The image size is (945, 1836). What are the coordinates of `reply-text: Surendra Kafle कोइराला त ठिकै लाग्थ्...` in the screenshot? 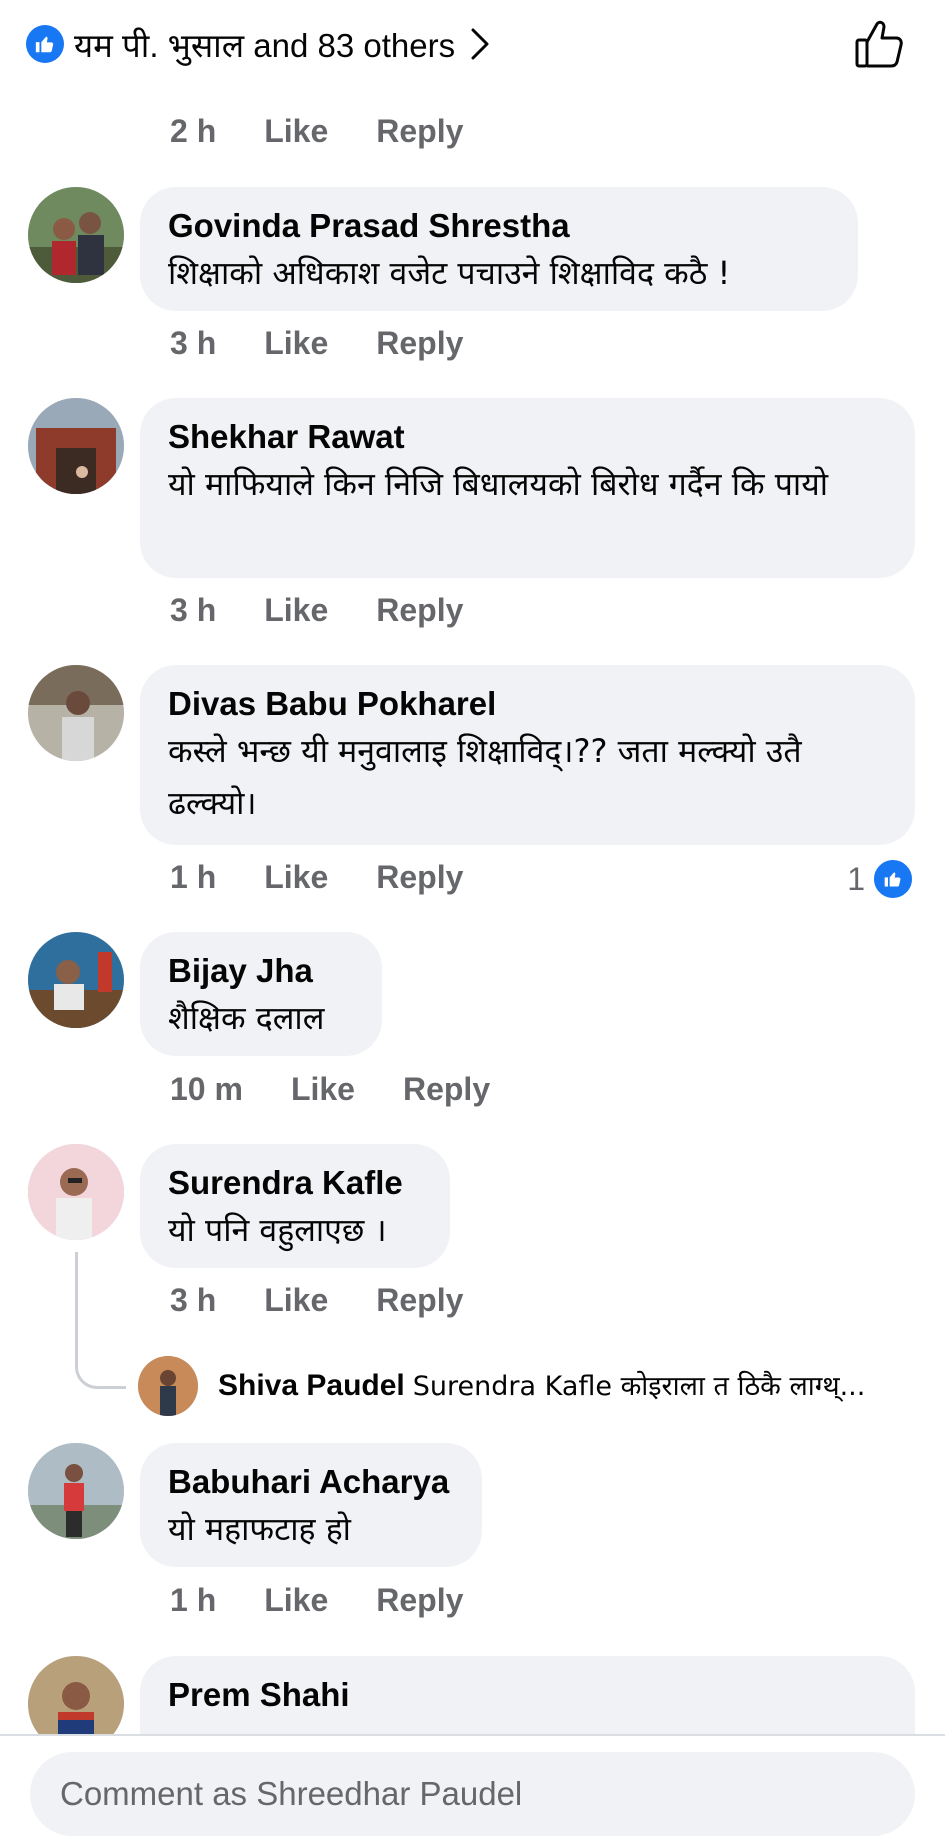 It's located at (639, 1386).